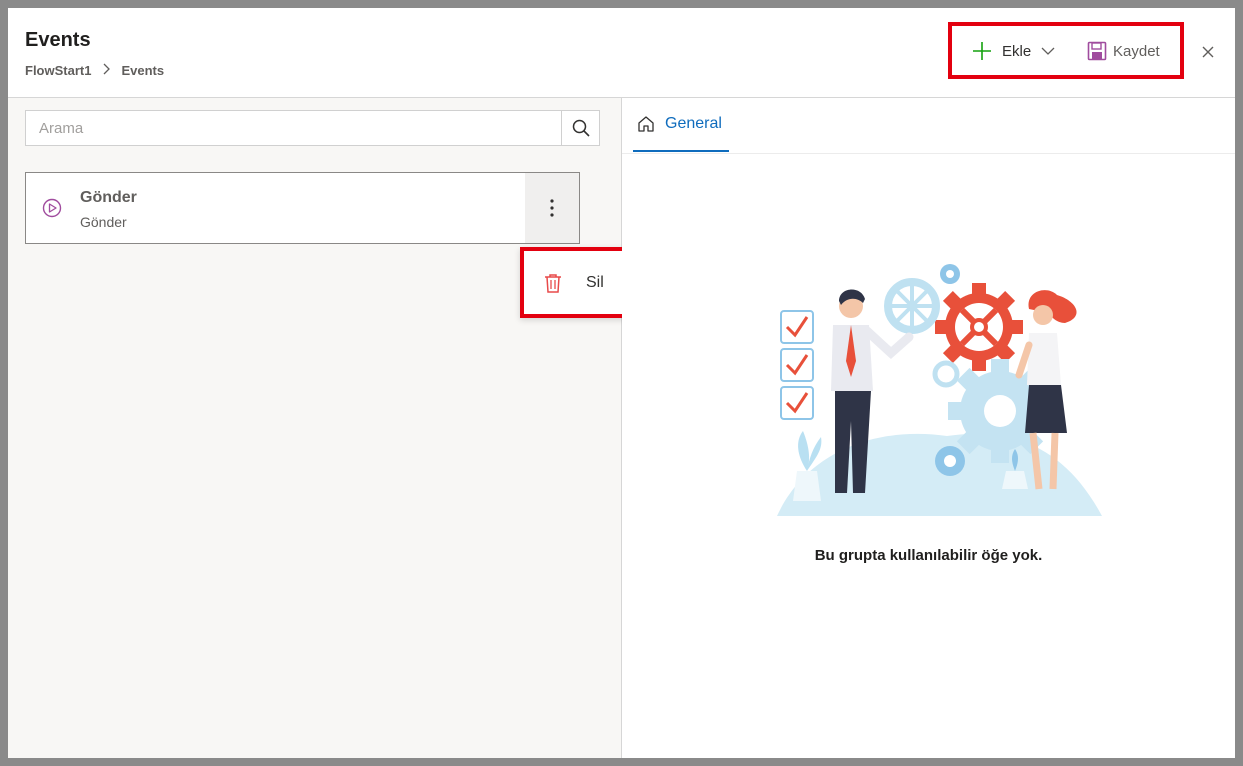 The height and width of the screenshot is (766, 1243). Describe the element at coordinates (646, 124) in the screenshot. I see `home-icon` at that location.